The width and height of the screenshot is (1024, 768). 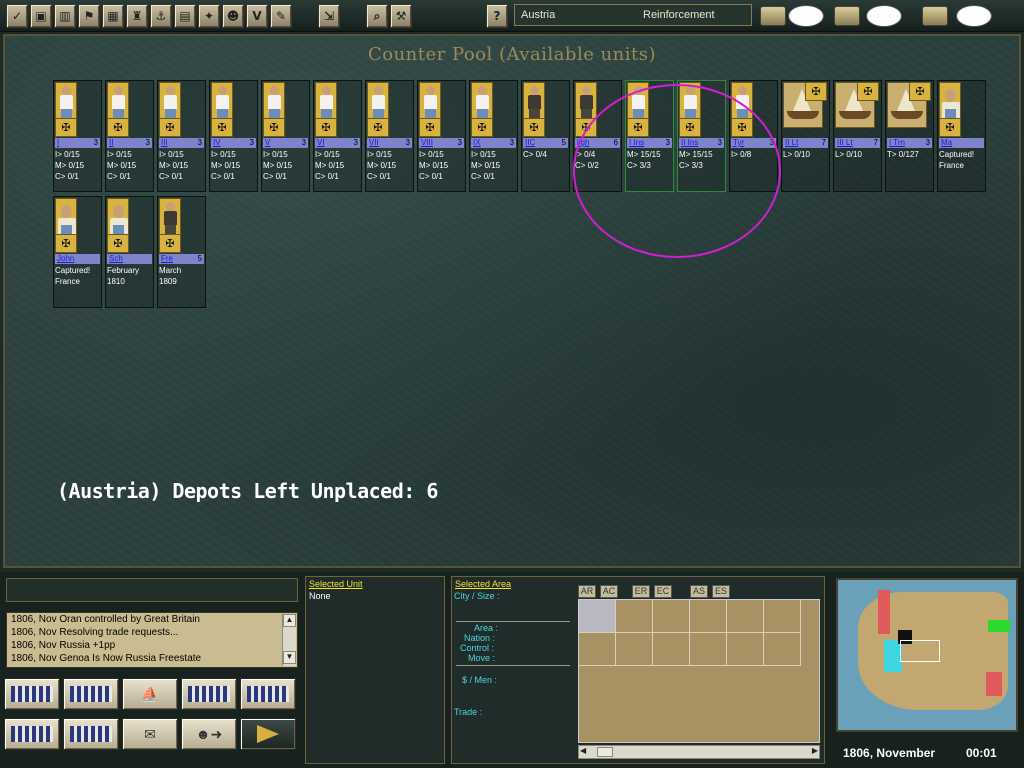 I want to click on unit-card: ✠ Sch February 1810, so click(x=129, y=252).